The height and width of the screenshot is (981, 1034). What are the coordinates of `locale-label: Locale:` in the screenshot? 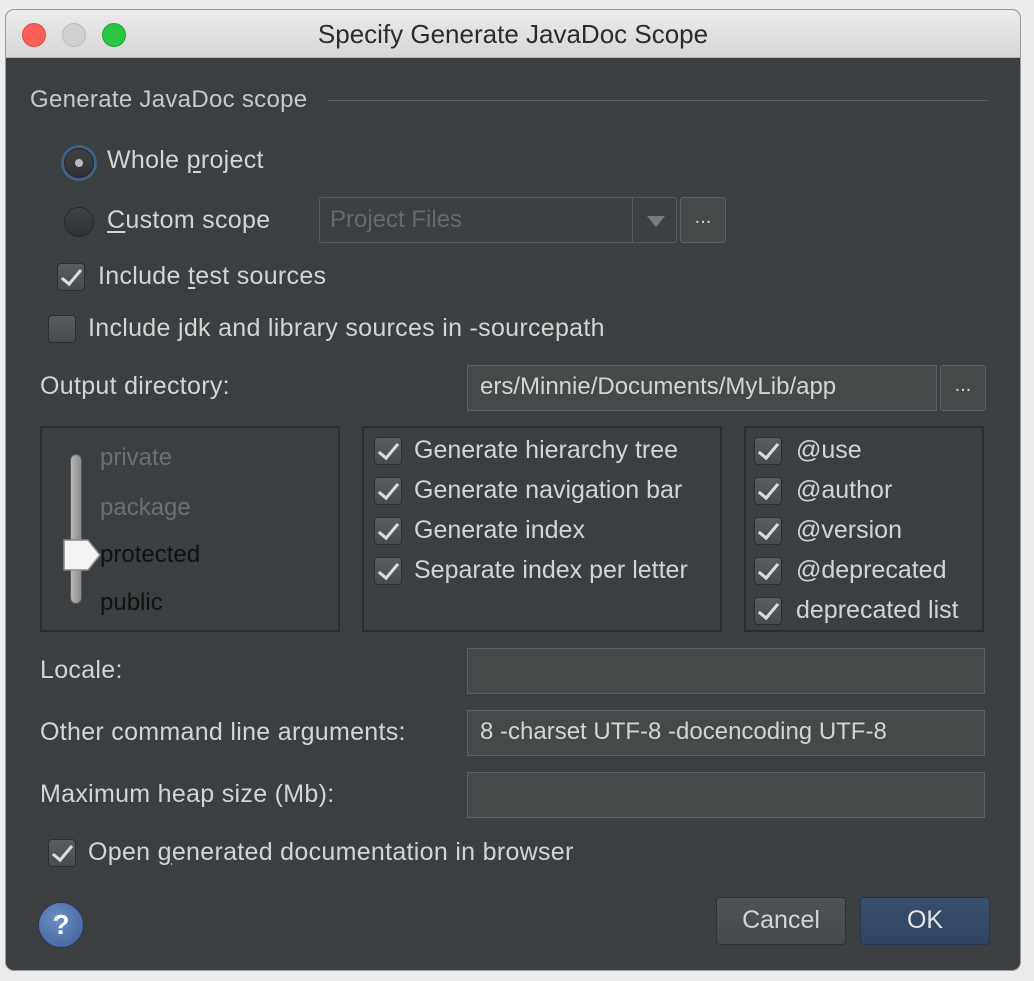 It's located at (81, 670).